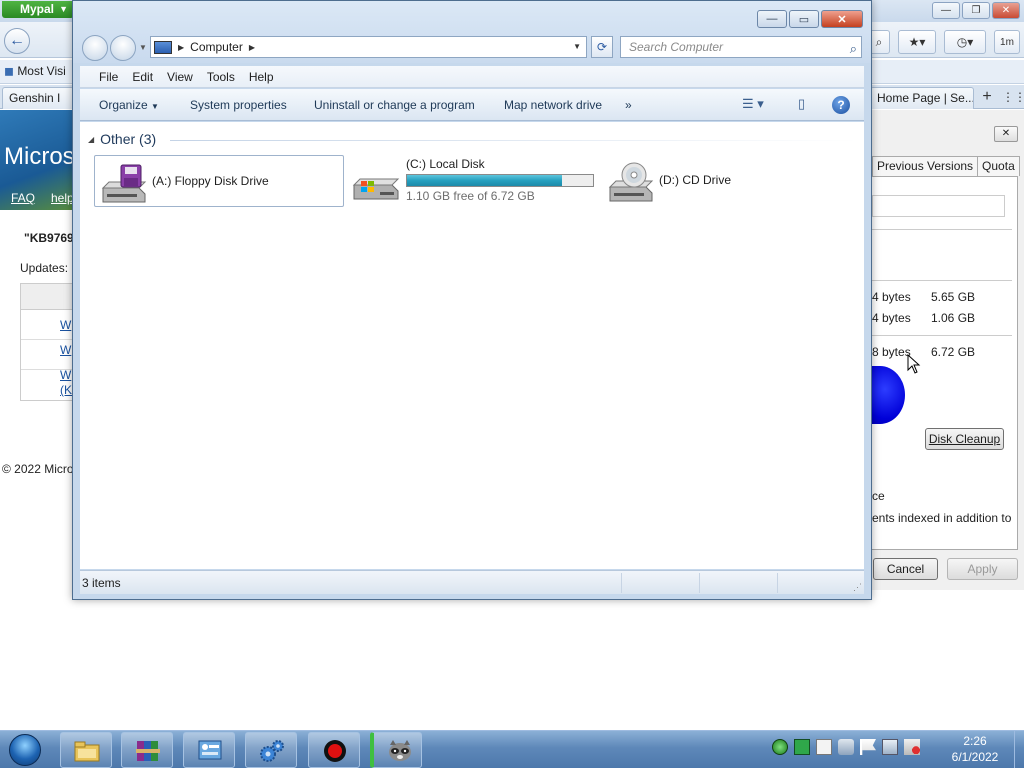 This screenshot has width=1024, height=768. Describe the element at coordinates (987, 97) in the screenshot. I see `new-tab-button: +` at that location.